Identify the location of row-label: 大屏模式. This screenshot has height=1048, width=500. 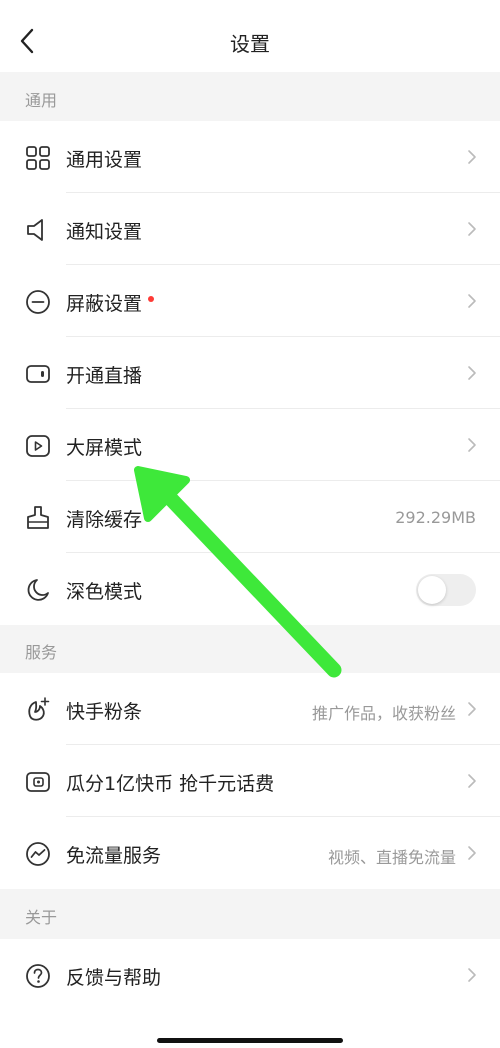
(104, 448).